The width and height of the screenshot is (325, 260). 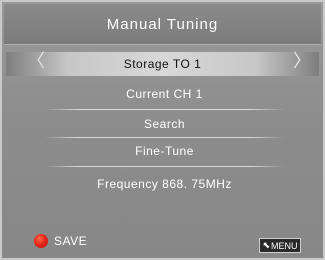 I want to click on save-button: SAVE, so click(x=60, y=241).